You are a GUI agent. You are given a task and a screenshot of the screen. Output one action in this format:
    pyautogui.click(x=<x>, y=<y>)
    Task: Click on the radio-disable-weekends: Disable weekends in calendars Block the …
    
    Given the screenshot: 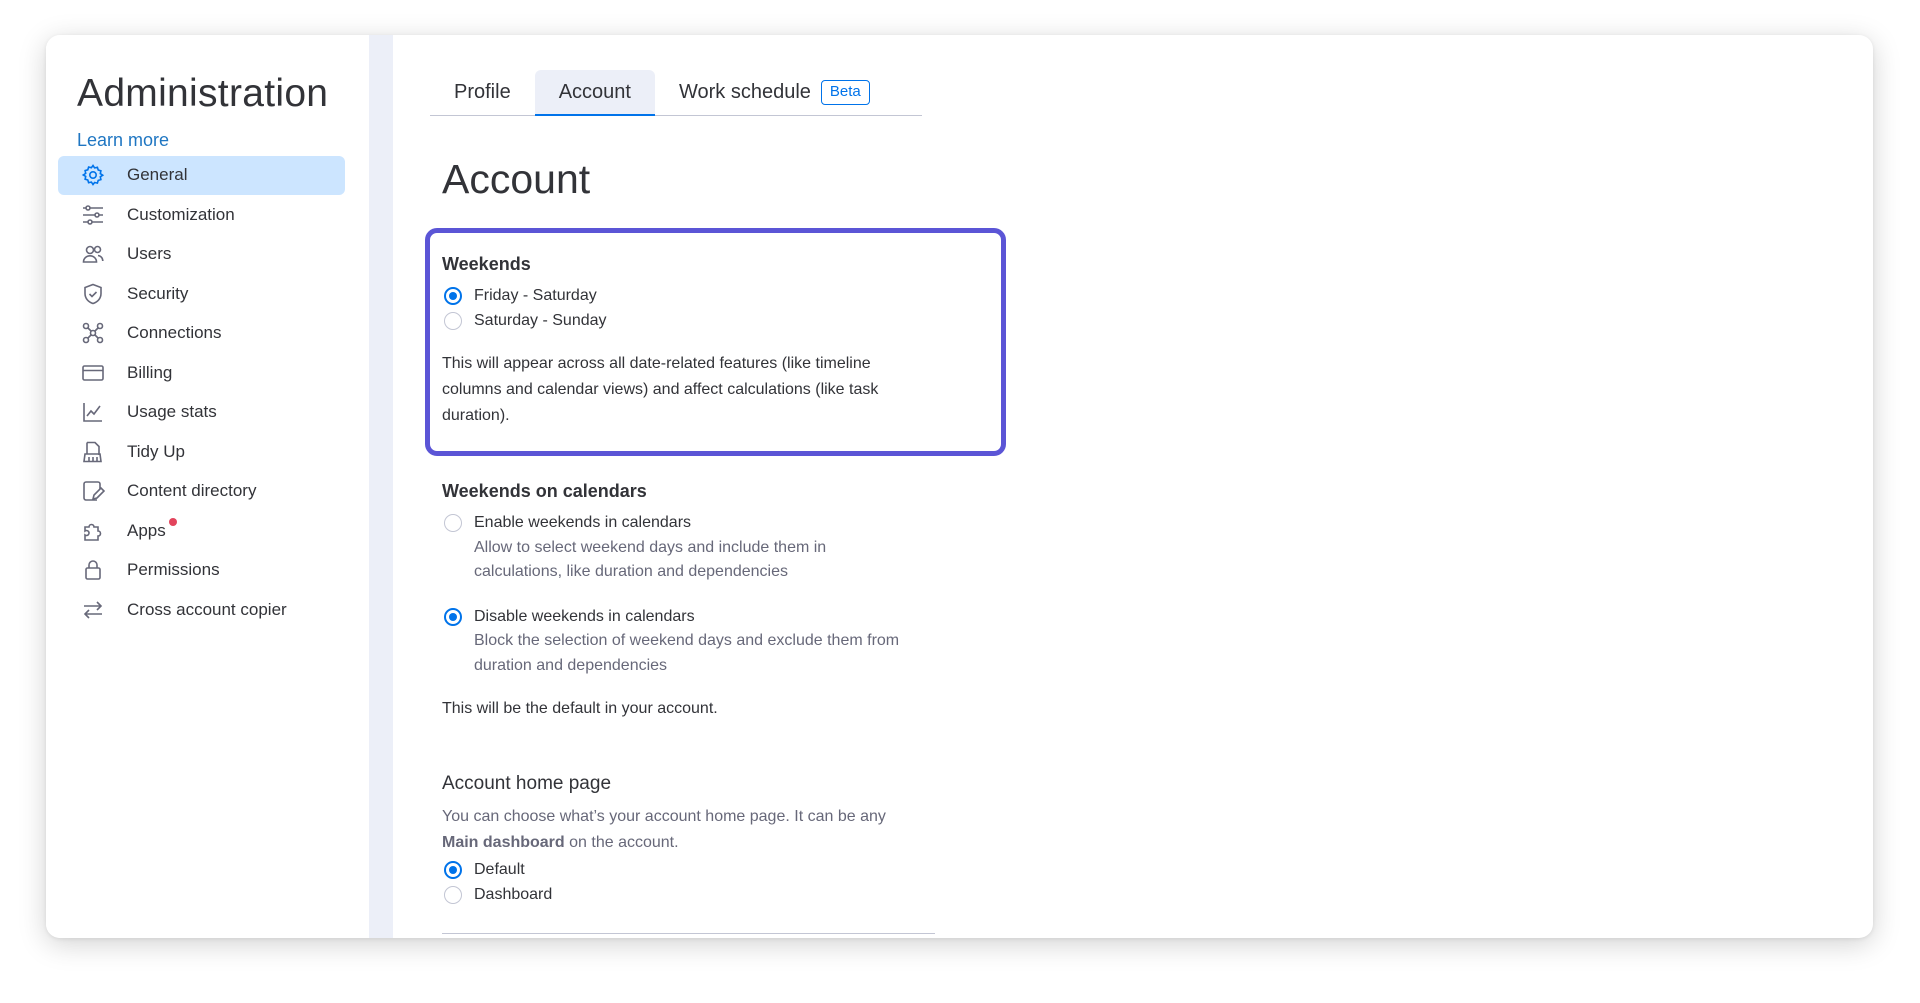 What is the action you would take?
    pyautogui.click(x=702, y=642)
    